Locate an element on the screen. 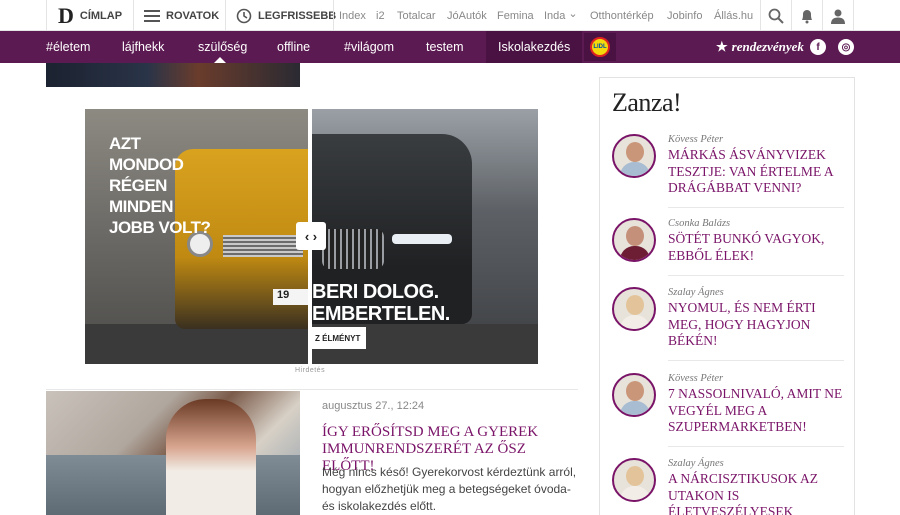 This screenshot has width=900, height=515. profile-button is located at coordinates (838, 15).